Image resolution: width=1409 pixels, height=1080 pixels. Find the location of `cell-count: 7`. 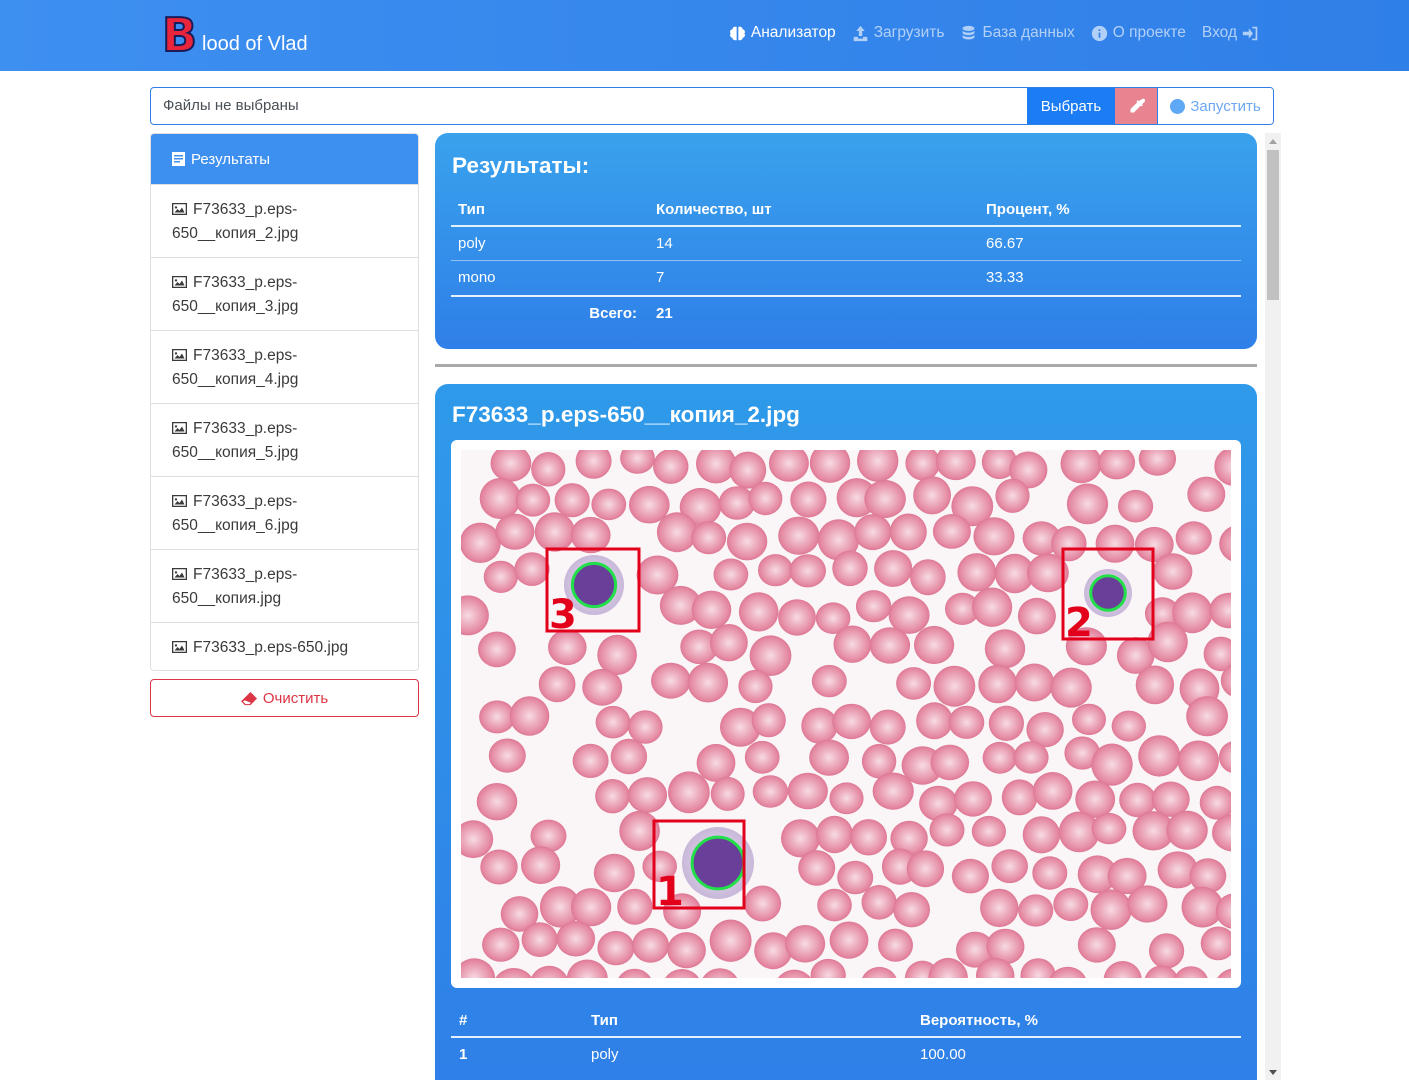

cell-count: 7 is located at coordinates (660, 277).